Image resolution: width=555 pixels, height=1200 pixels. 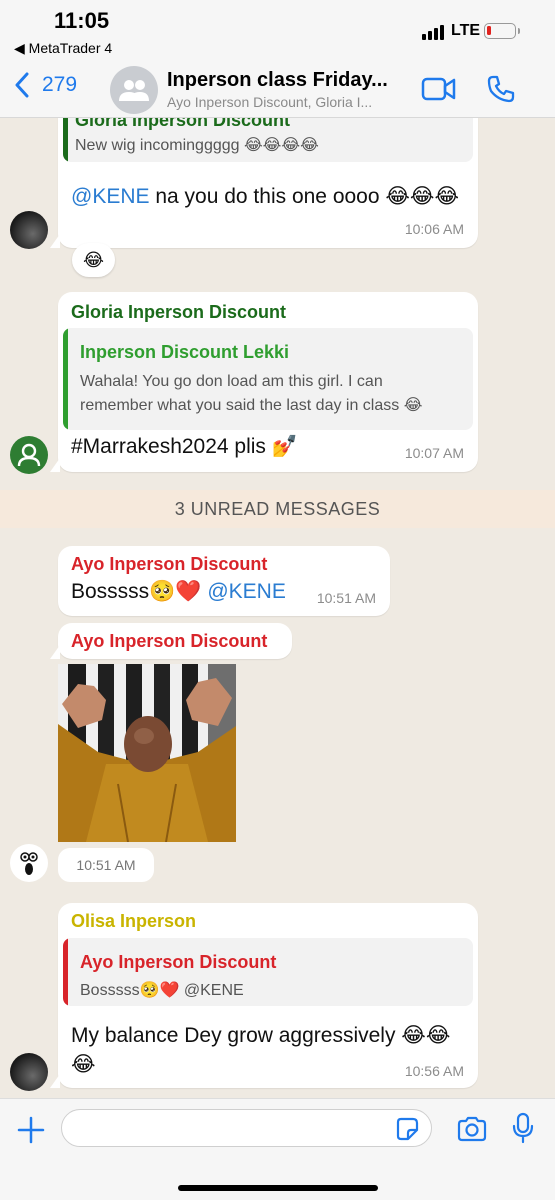 I want to click on sticker-icon, so click(x=407, y=1129).